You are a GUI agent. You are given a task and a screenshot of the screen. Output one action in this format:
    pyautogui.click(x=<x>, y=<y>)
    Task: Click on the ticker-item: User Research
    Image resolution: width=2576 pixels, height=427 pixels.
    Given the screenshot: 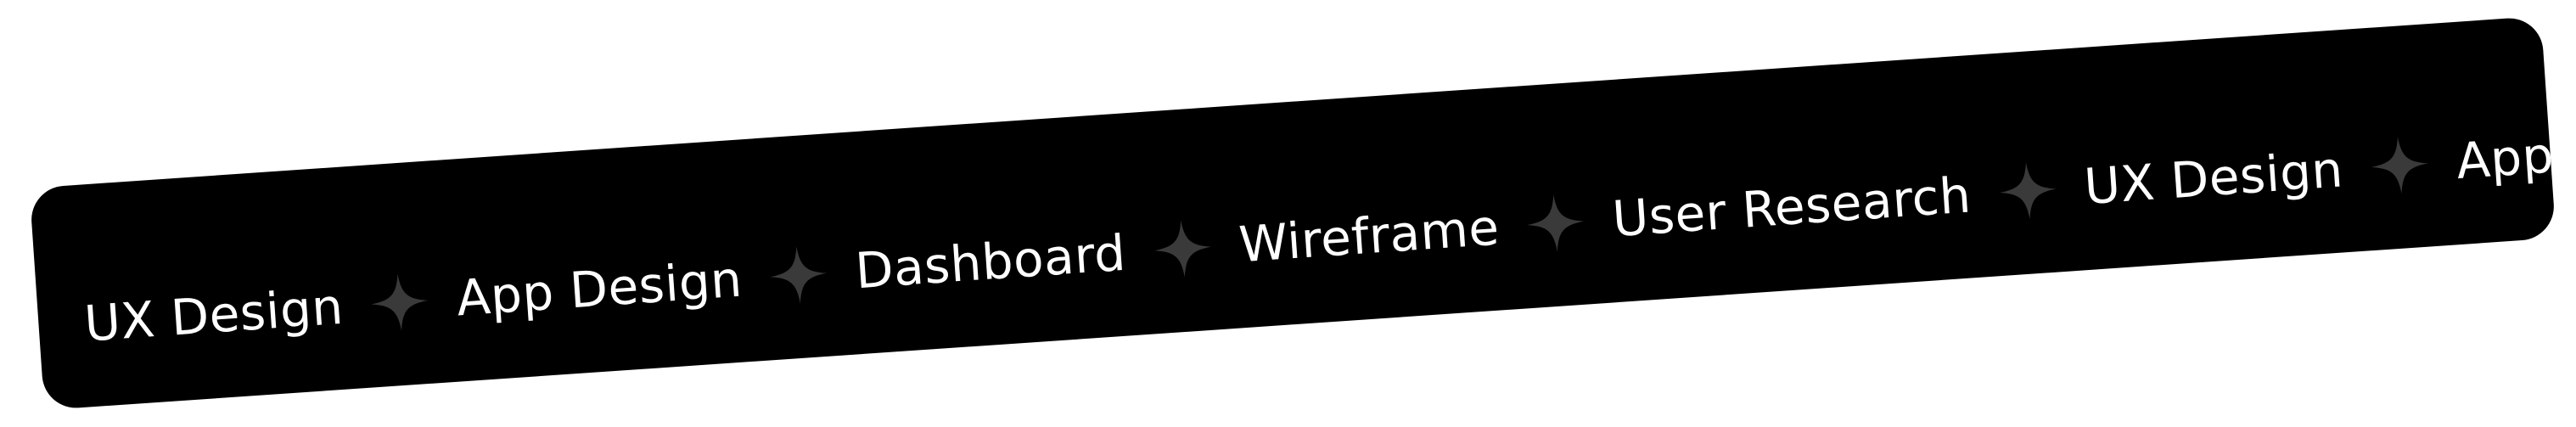 What is the action you would take?
    pyautogui.click(x=1791, y=207)
    